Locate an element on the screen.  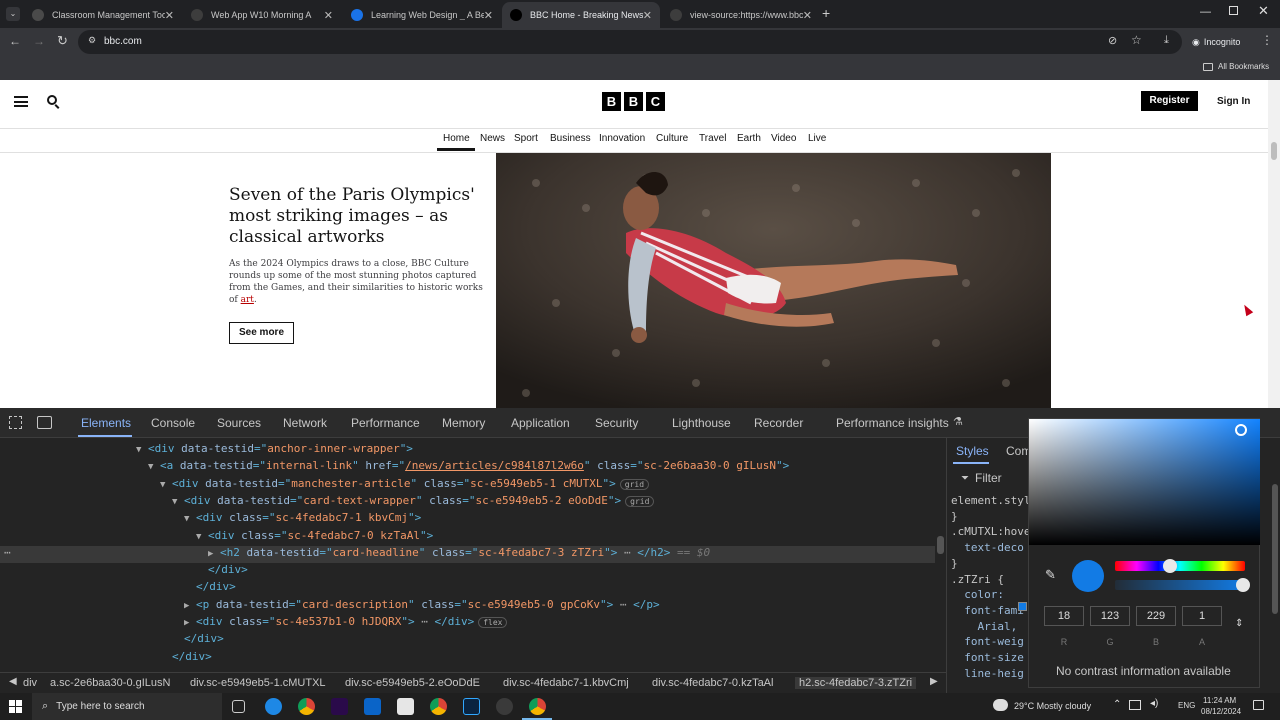
style-rule-line: font-weig is located at coordinates (987, 641).